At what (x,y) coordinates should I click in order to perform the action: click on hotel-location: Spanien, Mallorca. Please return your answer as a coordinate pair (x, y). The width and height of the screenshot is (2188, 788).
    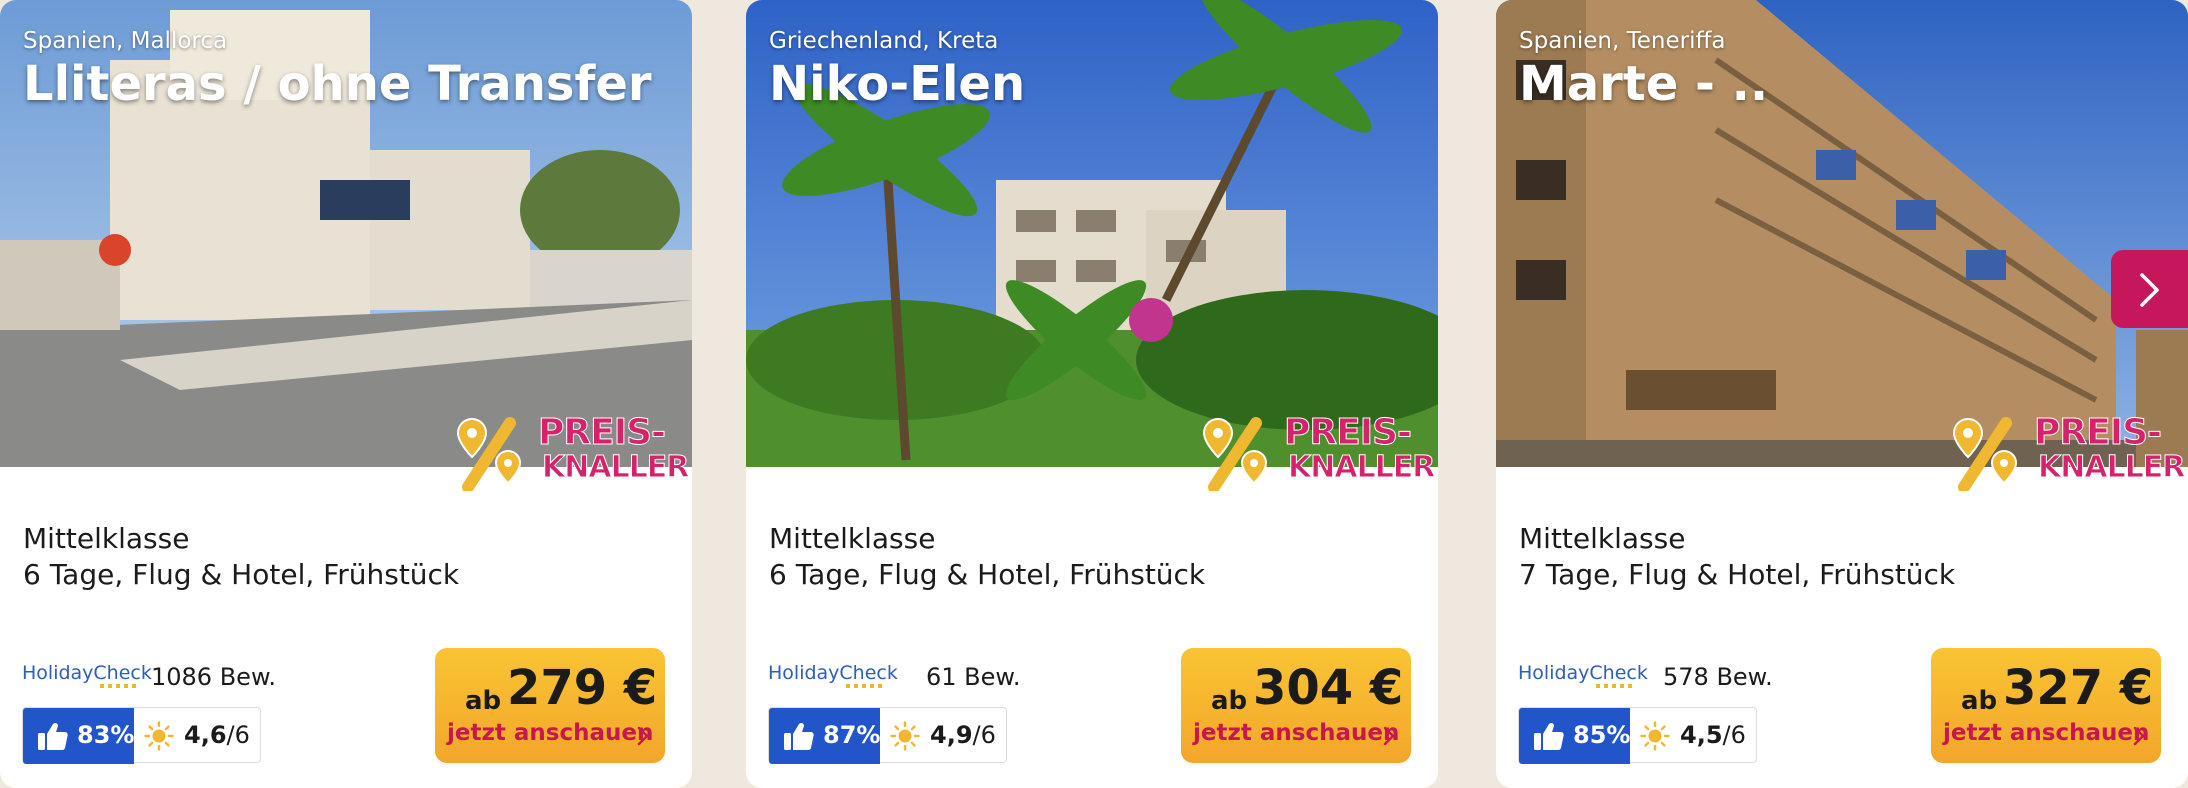
    Looking at the image, I should click on (125, 41).